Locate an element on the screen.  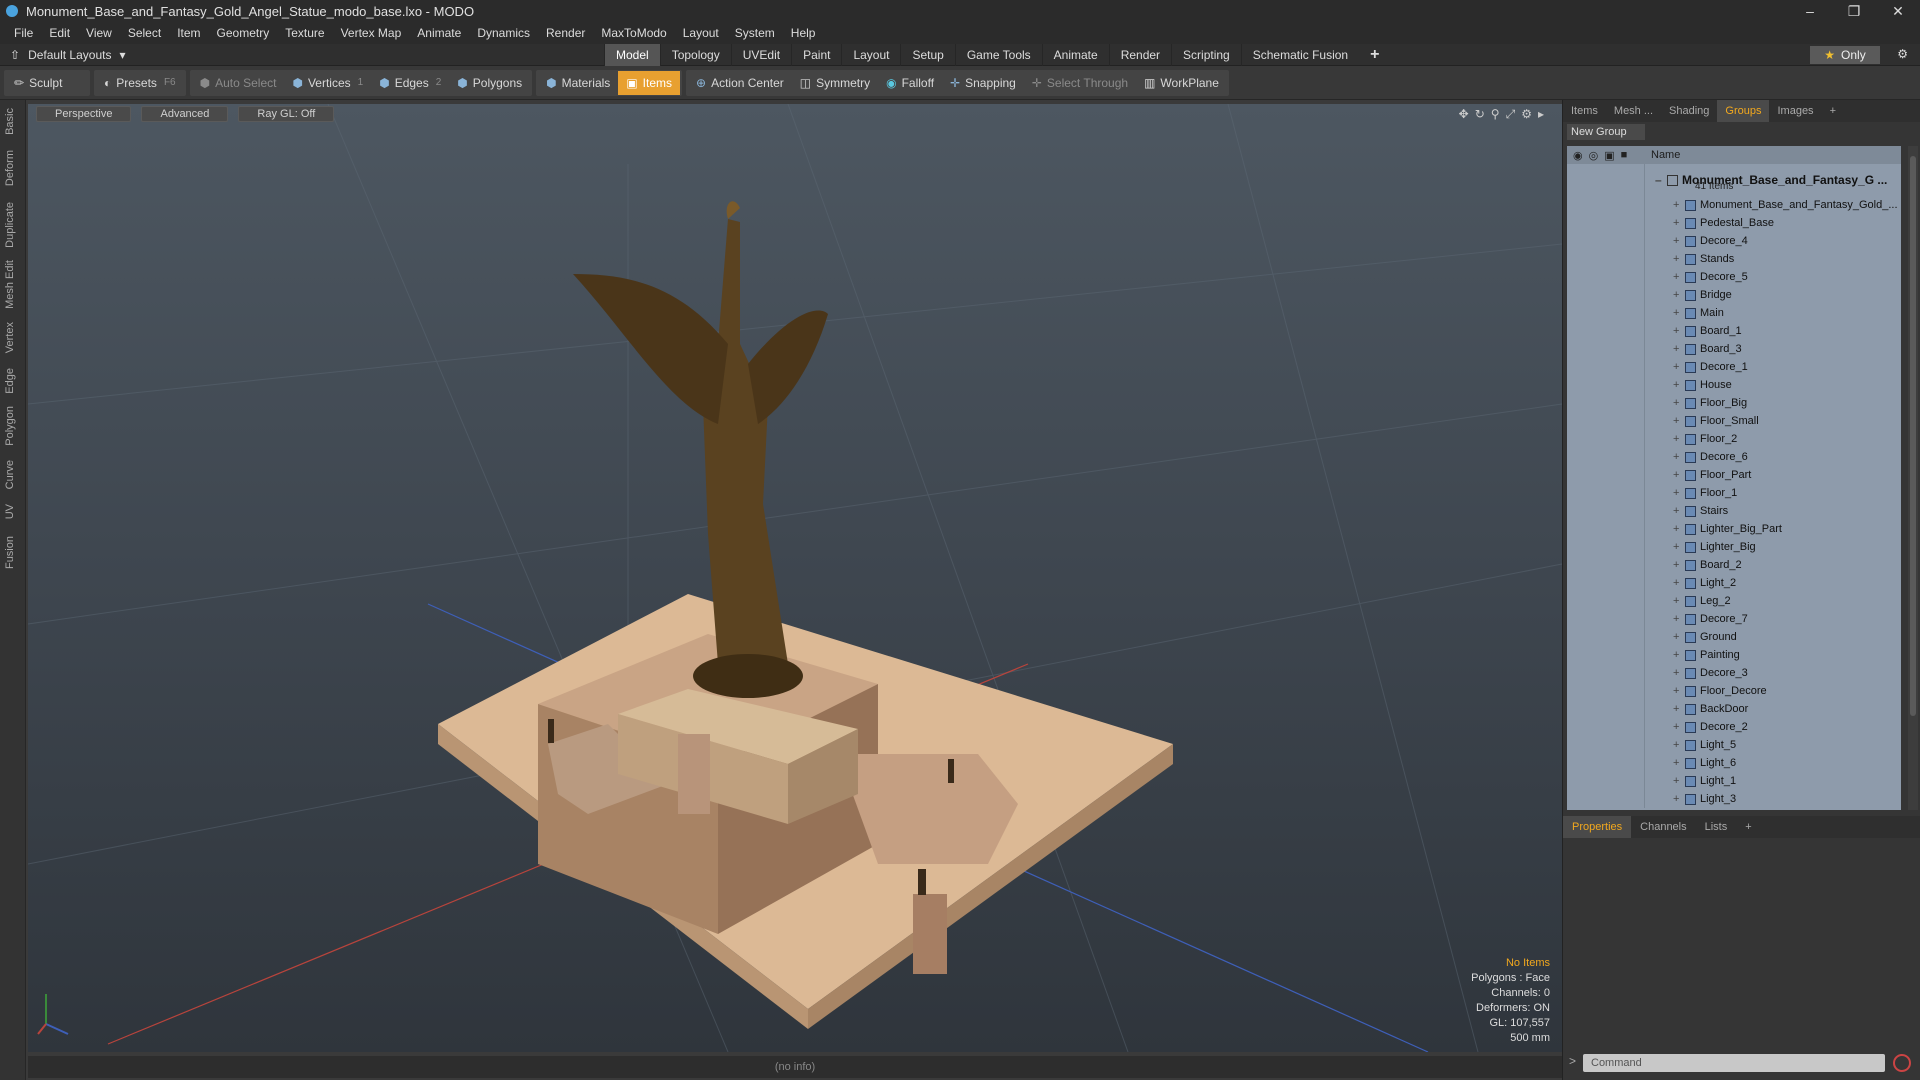
list-item: + Floor_Part is located at coordinates (1734, 475).